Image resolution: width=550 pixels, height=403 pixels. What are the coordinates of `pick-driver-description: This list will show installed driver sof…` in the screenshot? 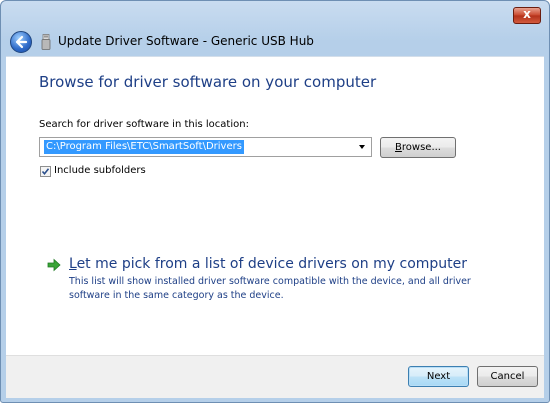 It's located at (270, 288).